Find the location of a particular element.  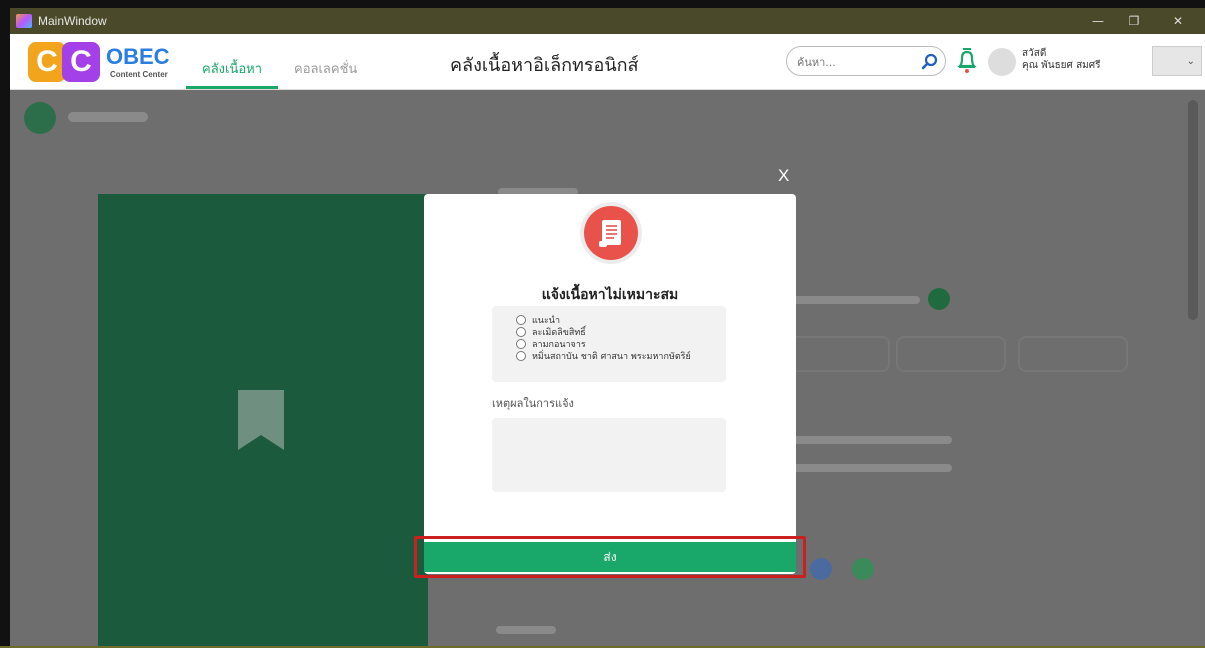

active-tab-indicator is located at coordinates (232, 87).